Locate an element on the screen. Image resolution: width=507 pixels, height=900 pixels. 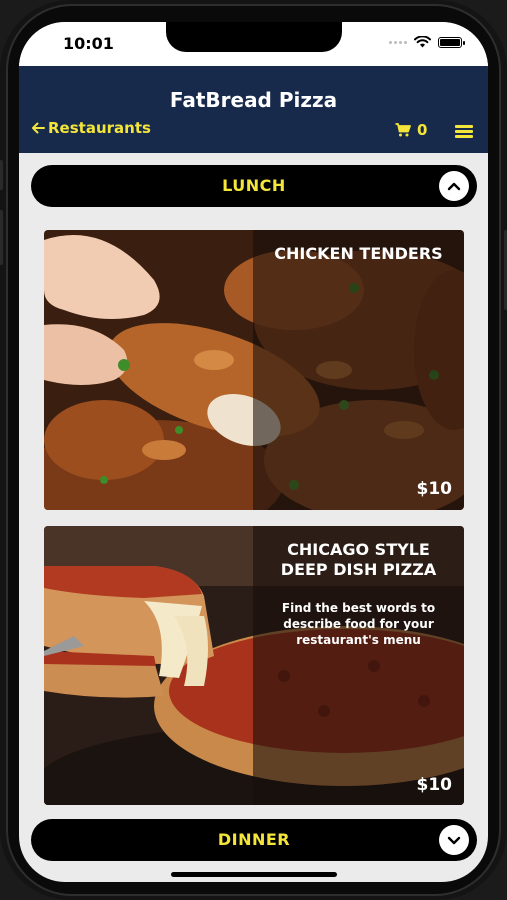
phone-side-button is located at coordinates (1, 175).